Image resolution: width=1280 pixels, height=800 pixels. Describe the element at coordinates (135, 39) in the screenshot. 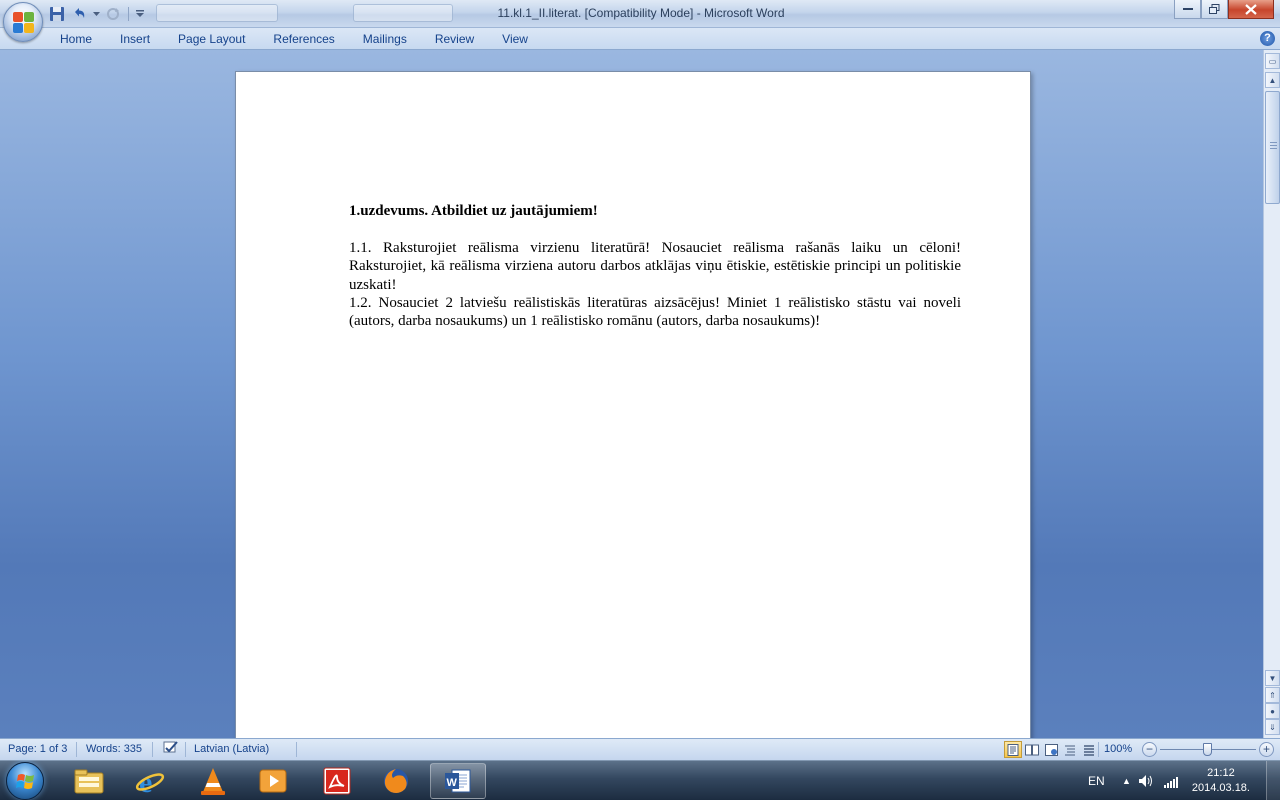

I see `tab-insert: Insert` at that location.